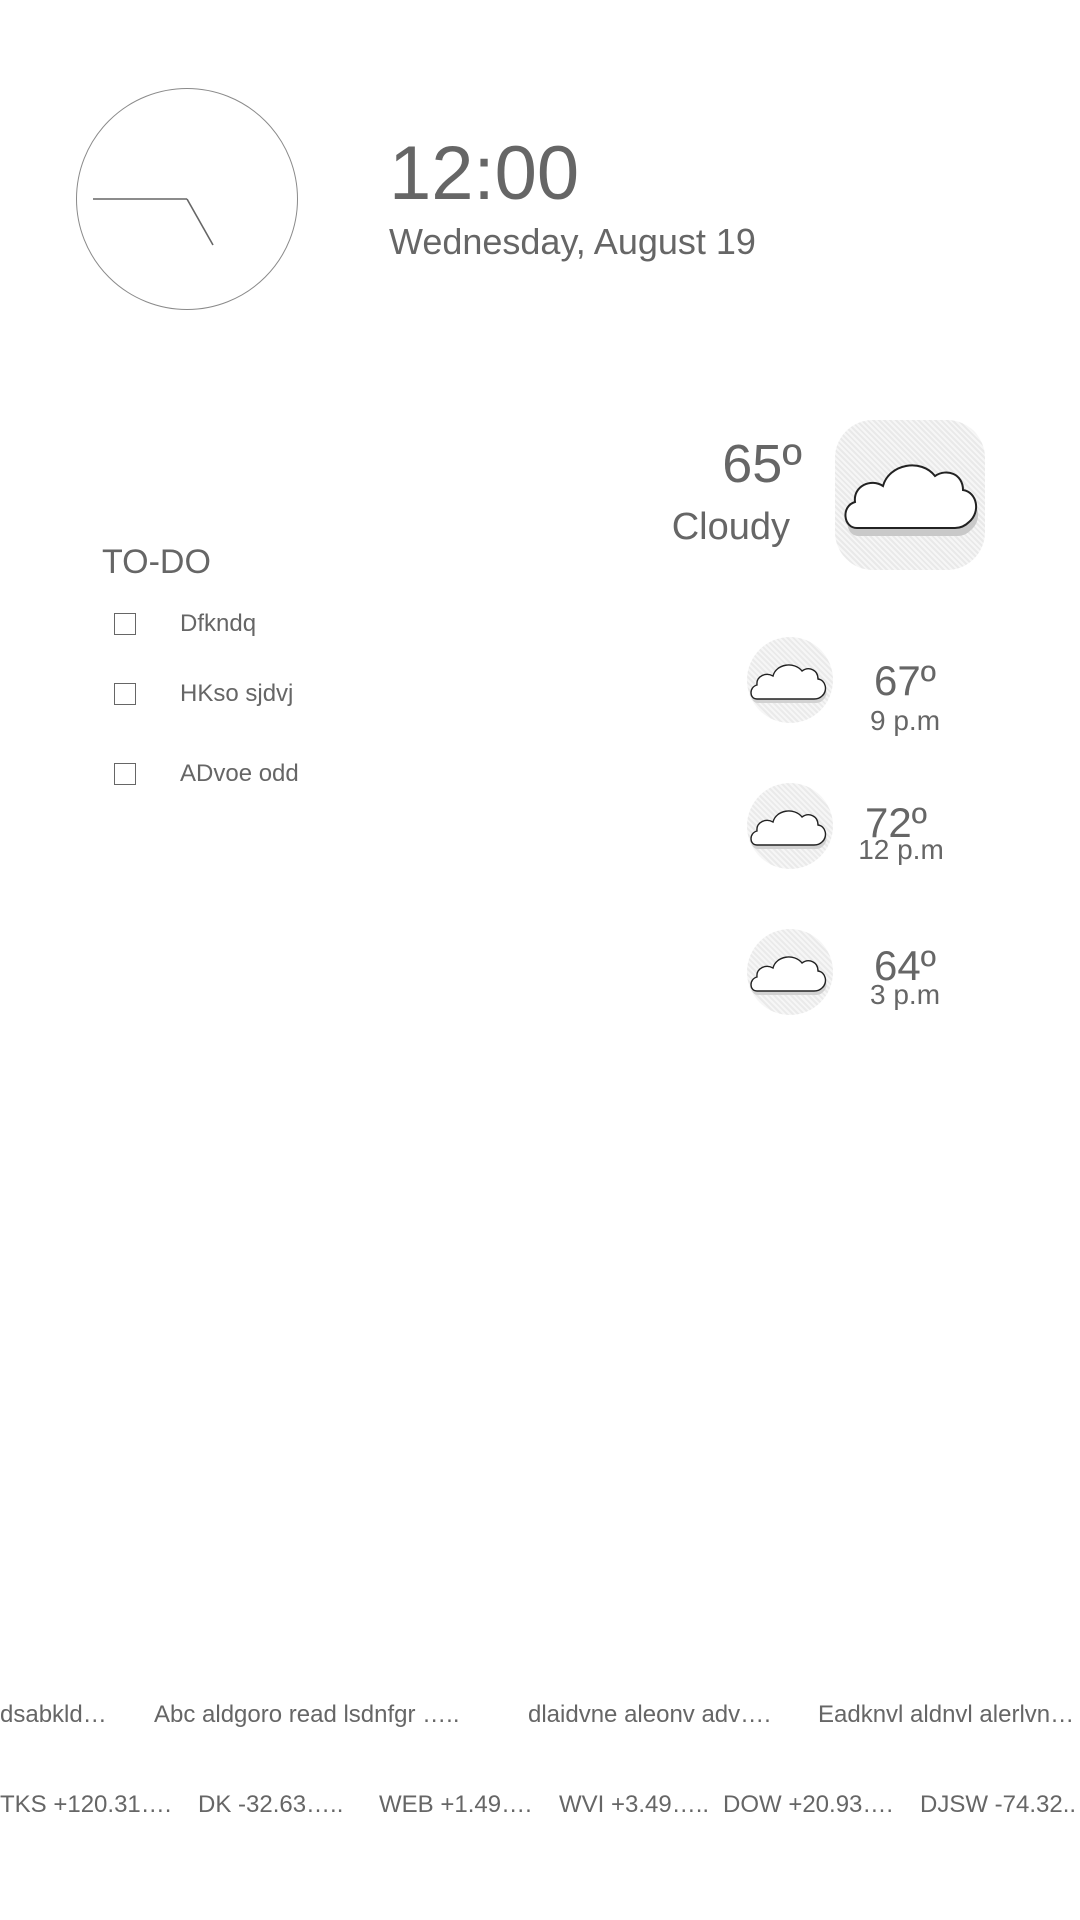 The image size is (1080, 1920). I want to click on todo-item-label: ADvoe odd, so click(239, 773).